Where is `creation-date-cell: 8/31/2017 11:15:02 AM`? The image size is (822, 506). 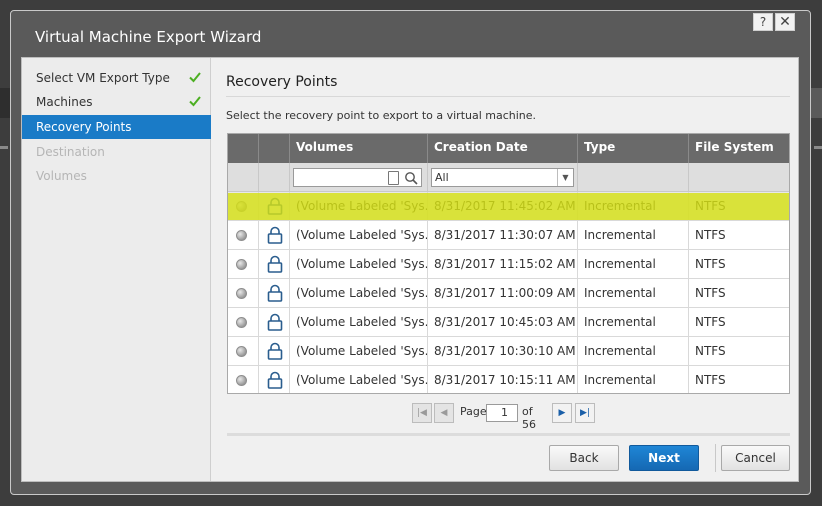
creation-date-cell: 8/31/2017 11:15:02 AM is located at coordinates (503, 264).